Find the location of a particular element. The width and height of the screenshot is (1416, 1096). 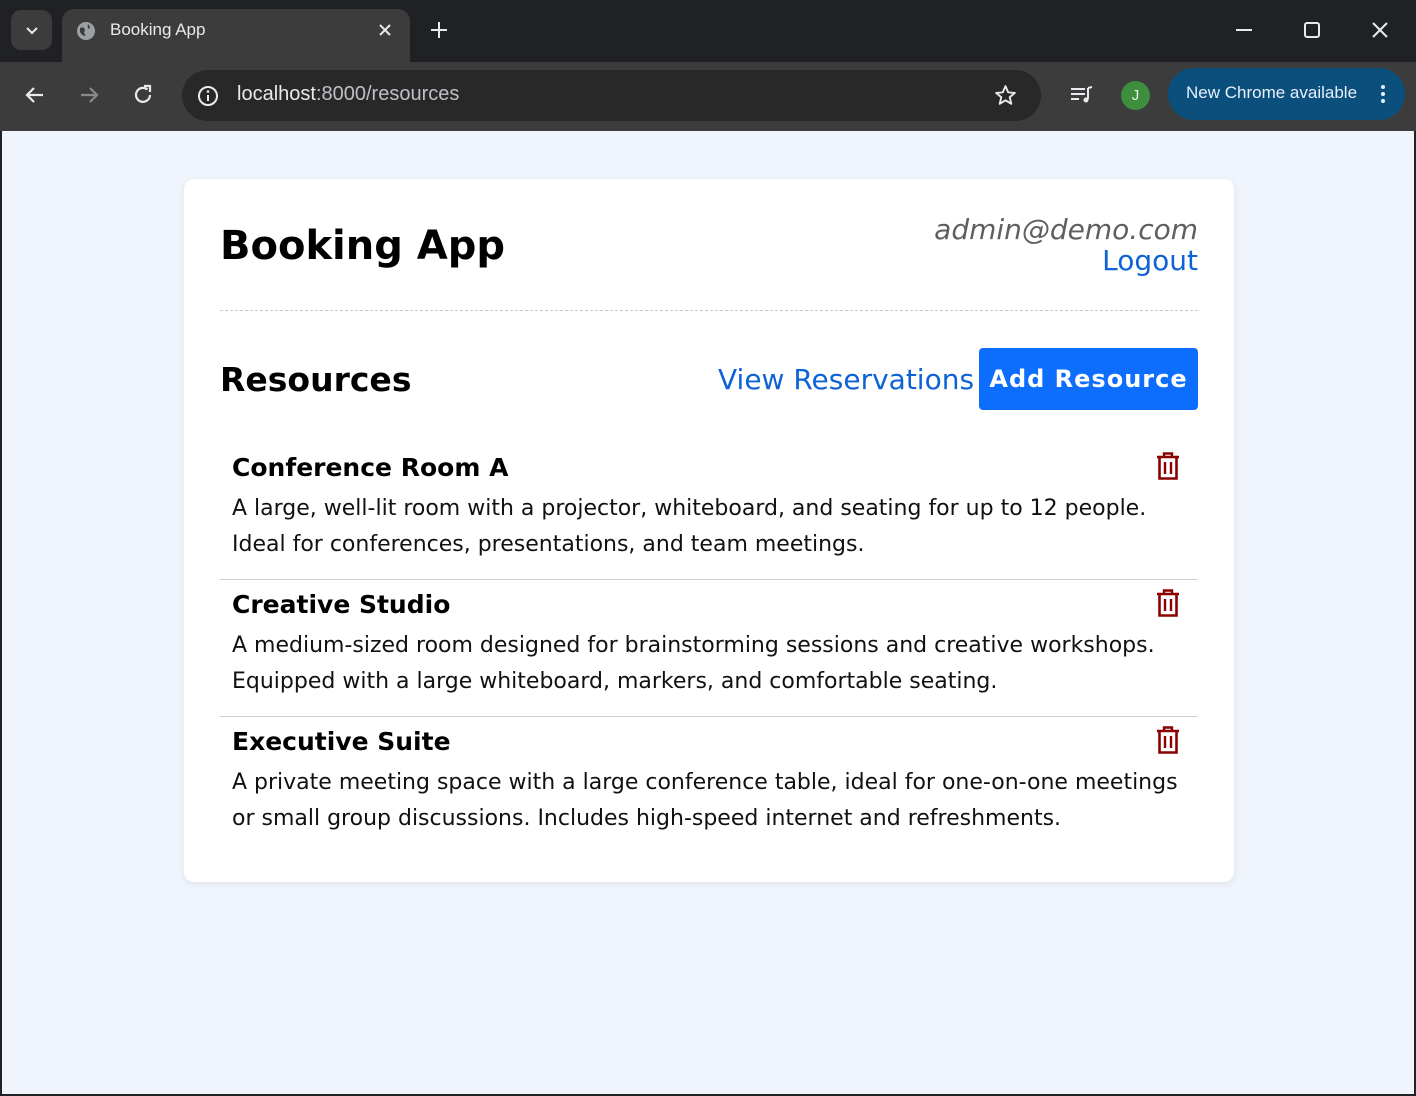

back-arrow-icon is located at coordinates (35, 95).